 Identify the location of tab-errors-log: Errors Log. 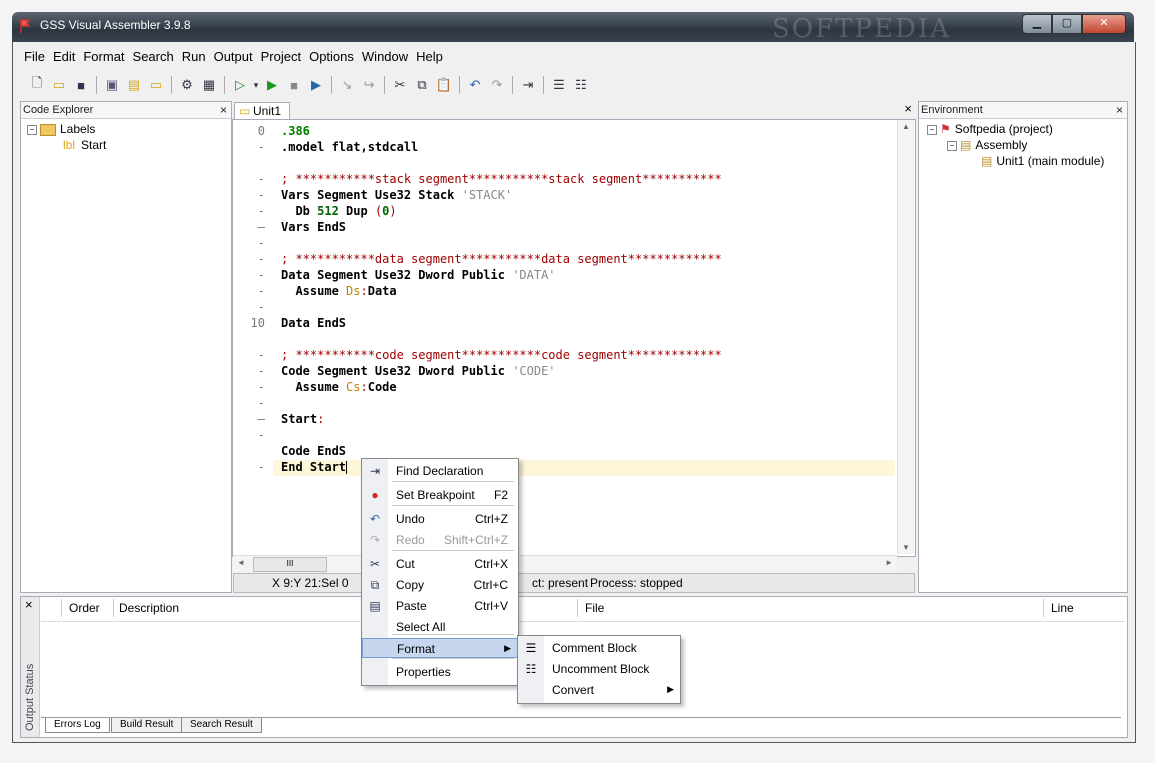
(77, 725).